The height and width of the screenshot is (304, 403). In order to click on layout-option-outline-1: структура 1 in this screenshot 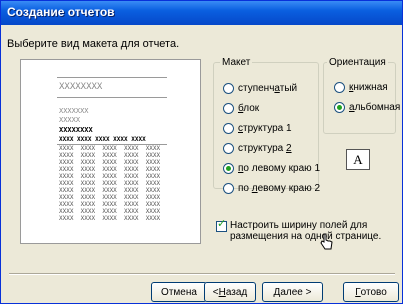, I will do `click(257, 128)`.